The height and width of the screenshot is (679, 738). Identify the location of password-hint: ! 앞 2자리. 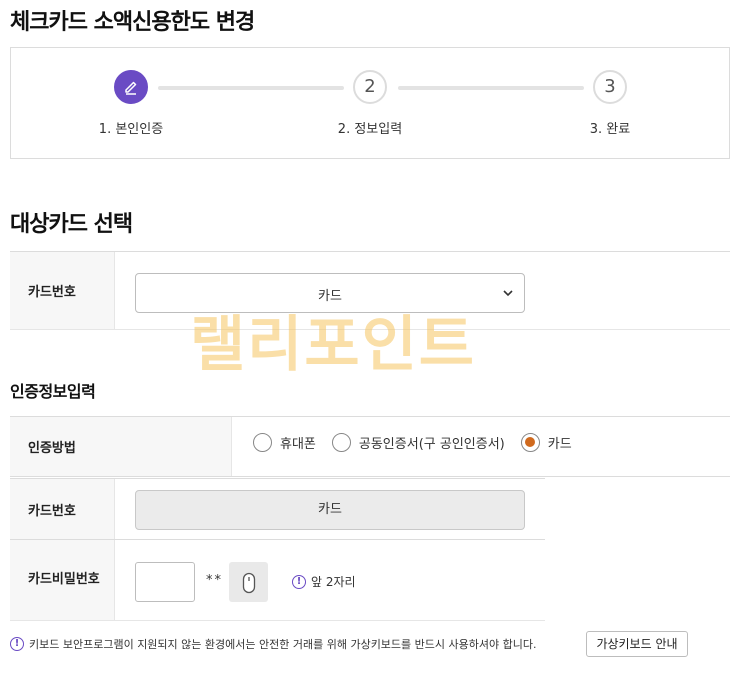
(324, 581).